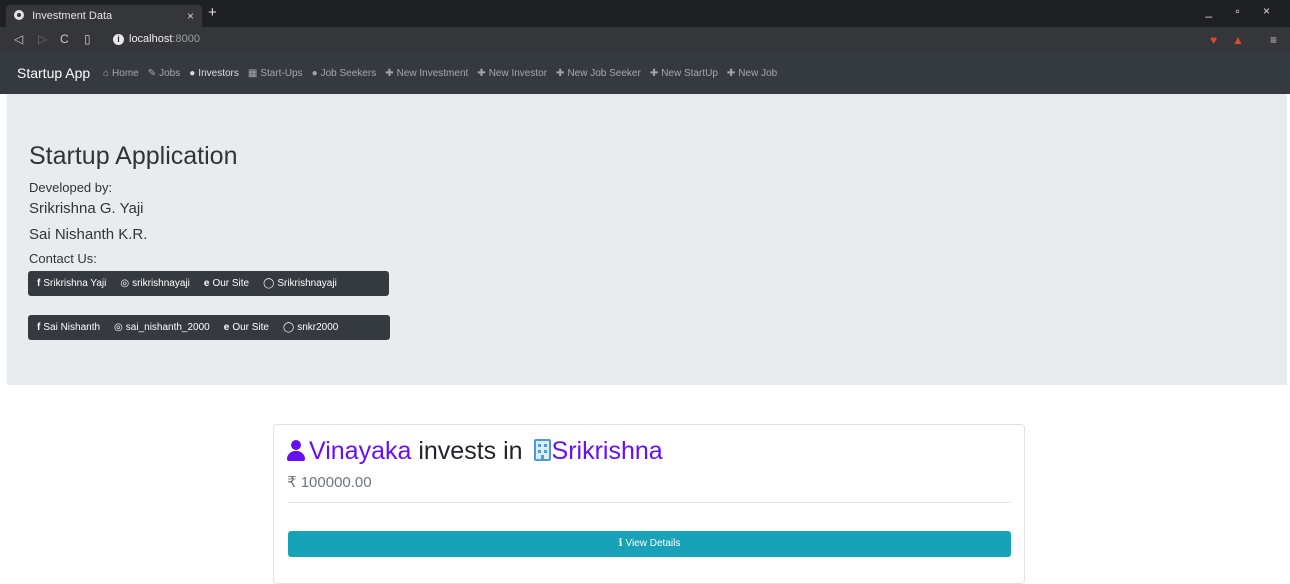 Image resolution: width=1290 pixels, height=584 pixels. I want to click on nav-label: New Investment, so click(432, 73).